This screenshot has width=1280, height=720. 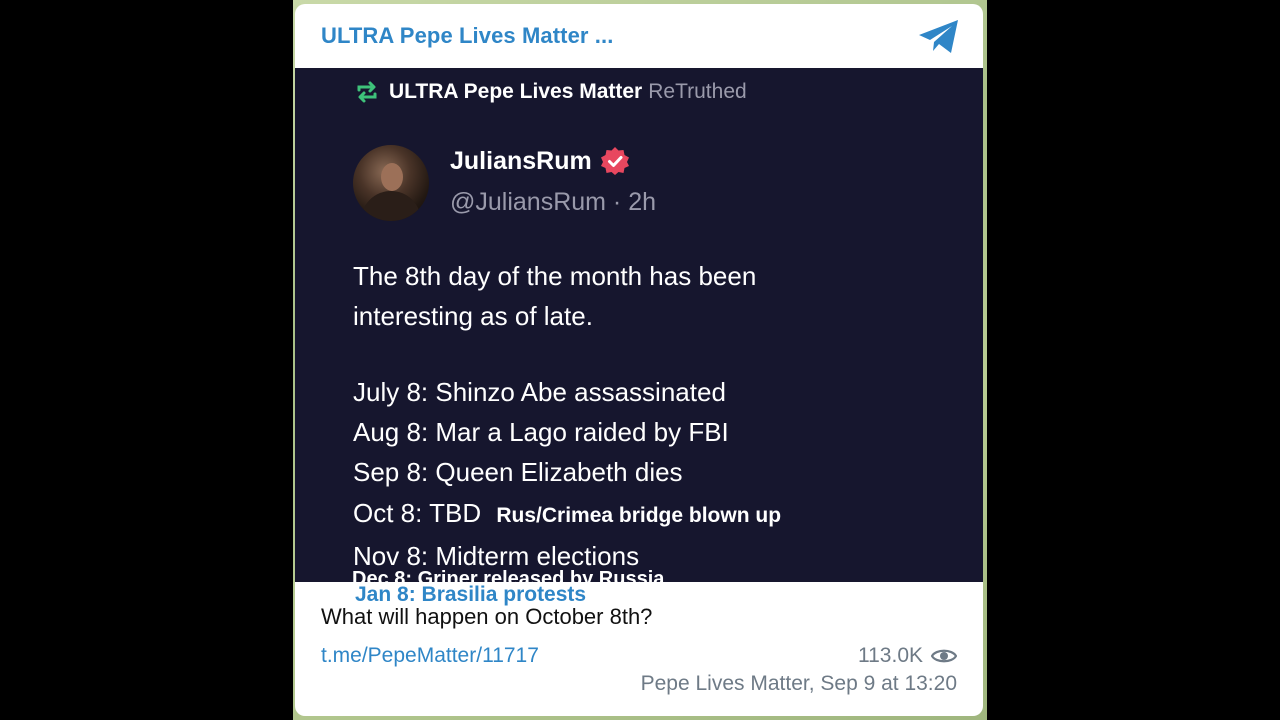 What do you see at coordinates (639, 515) in the screenshot?
I see `overlay-annotation-oct: Rus/Crimea bridge blown up` at bounding box center [639, 515].